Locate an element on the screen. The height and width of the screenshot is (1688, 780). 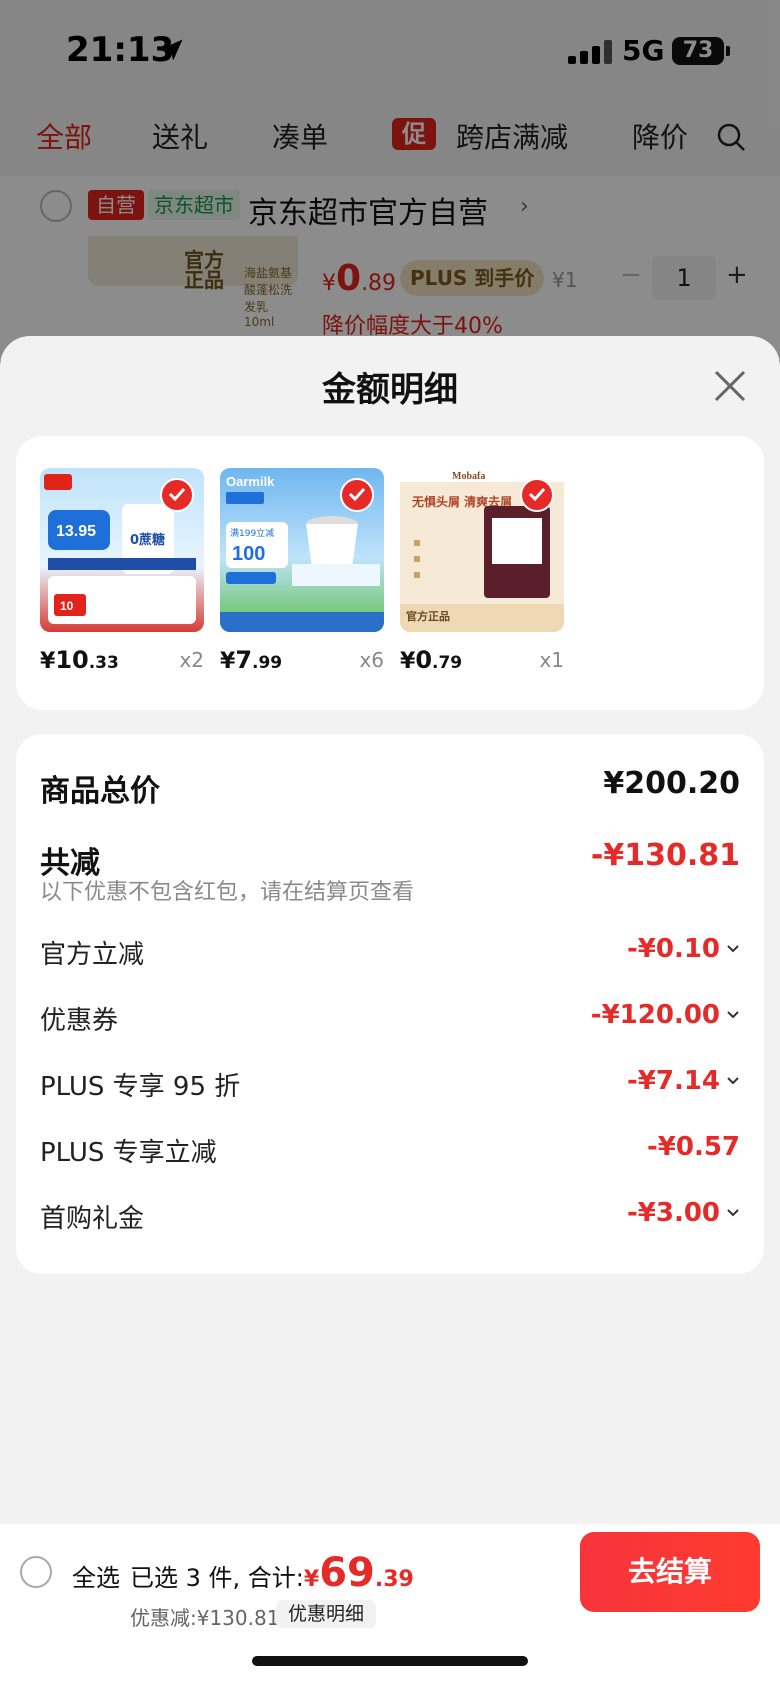
product-quantity: x1 is located at coordinates (551, 660).